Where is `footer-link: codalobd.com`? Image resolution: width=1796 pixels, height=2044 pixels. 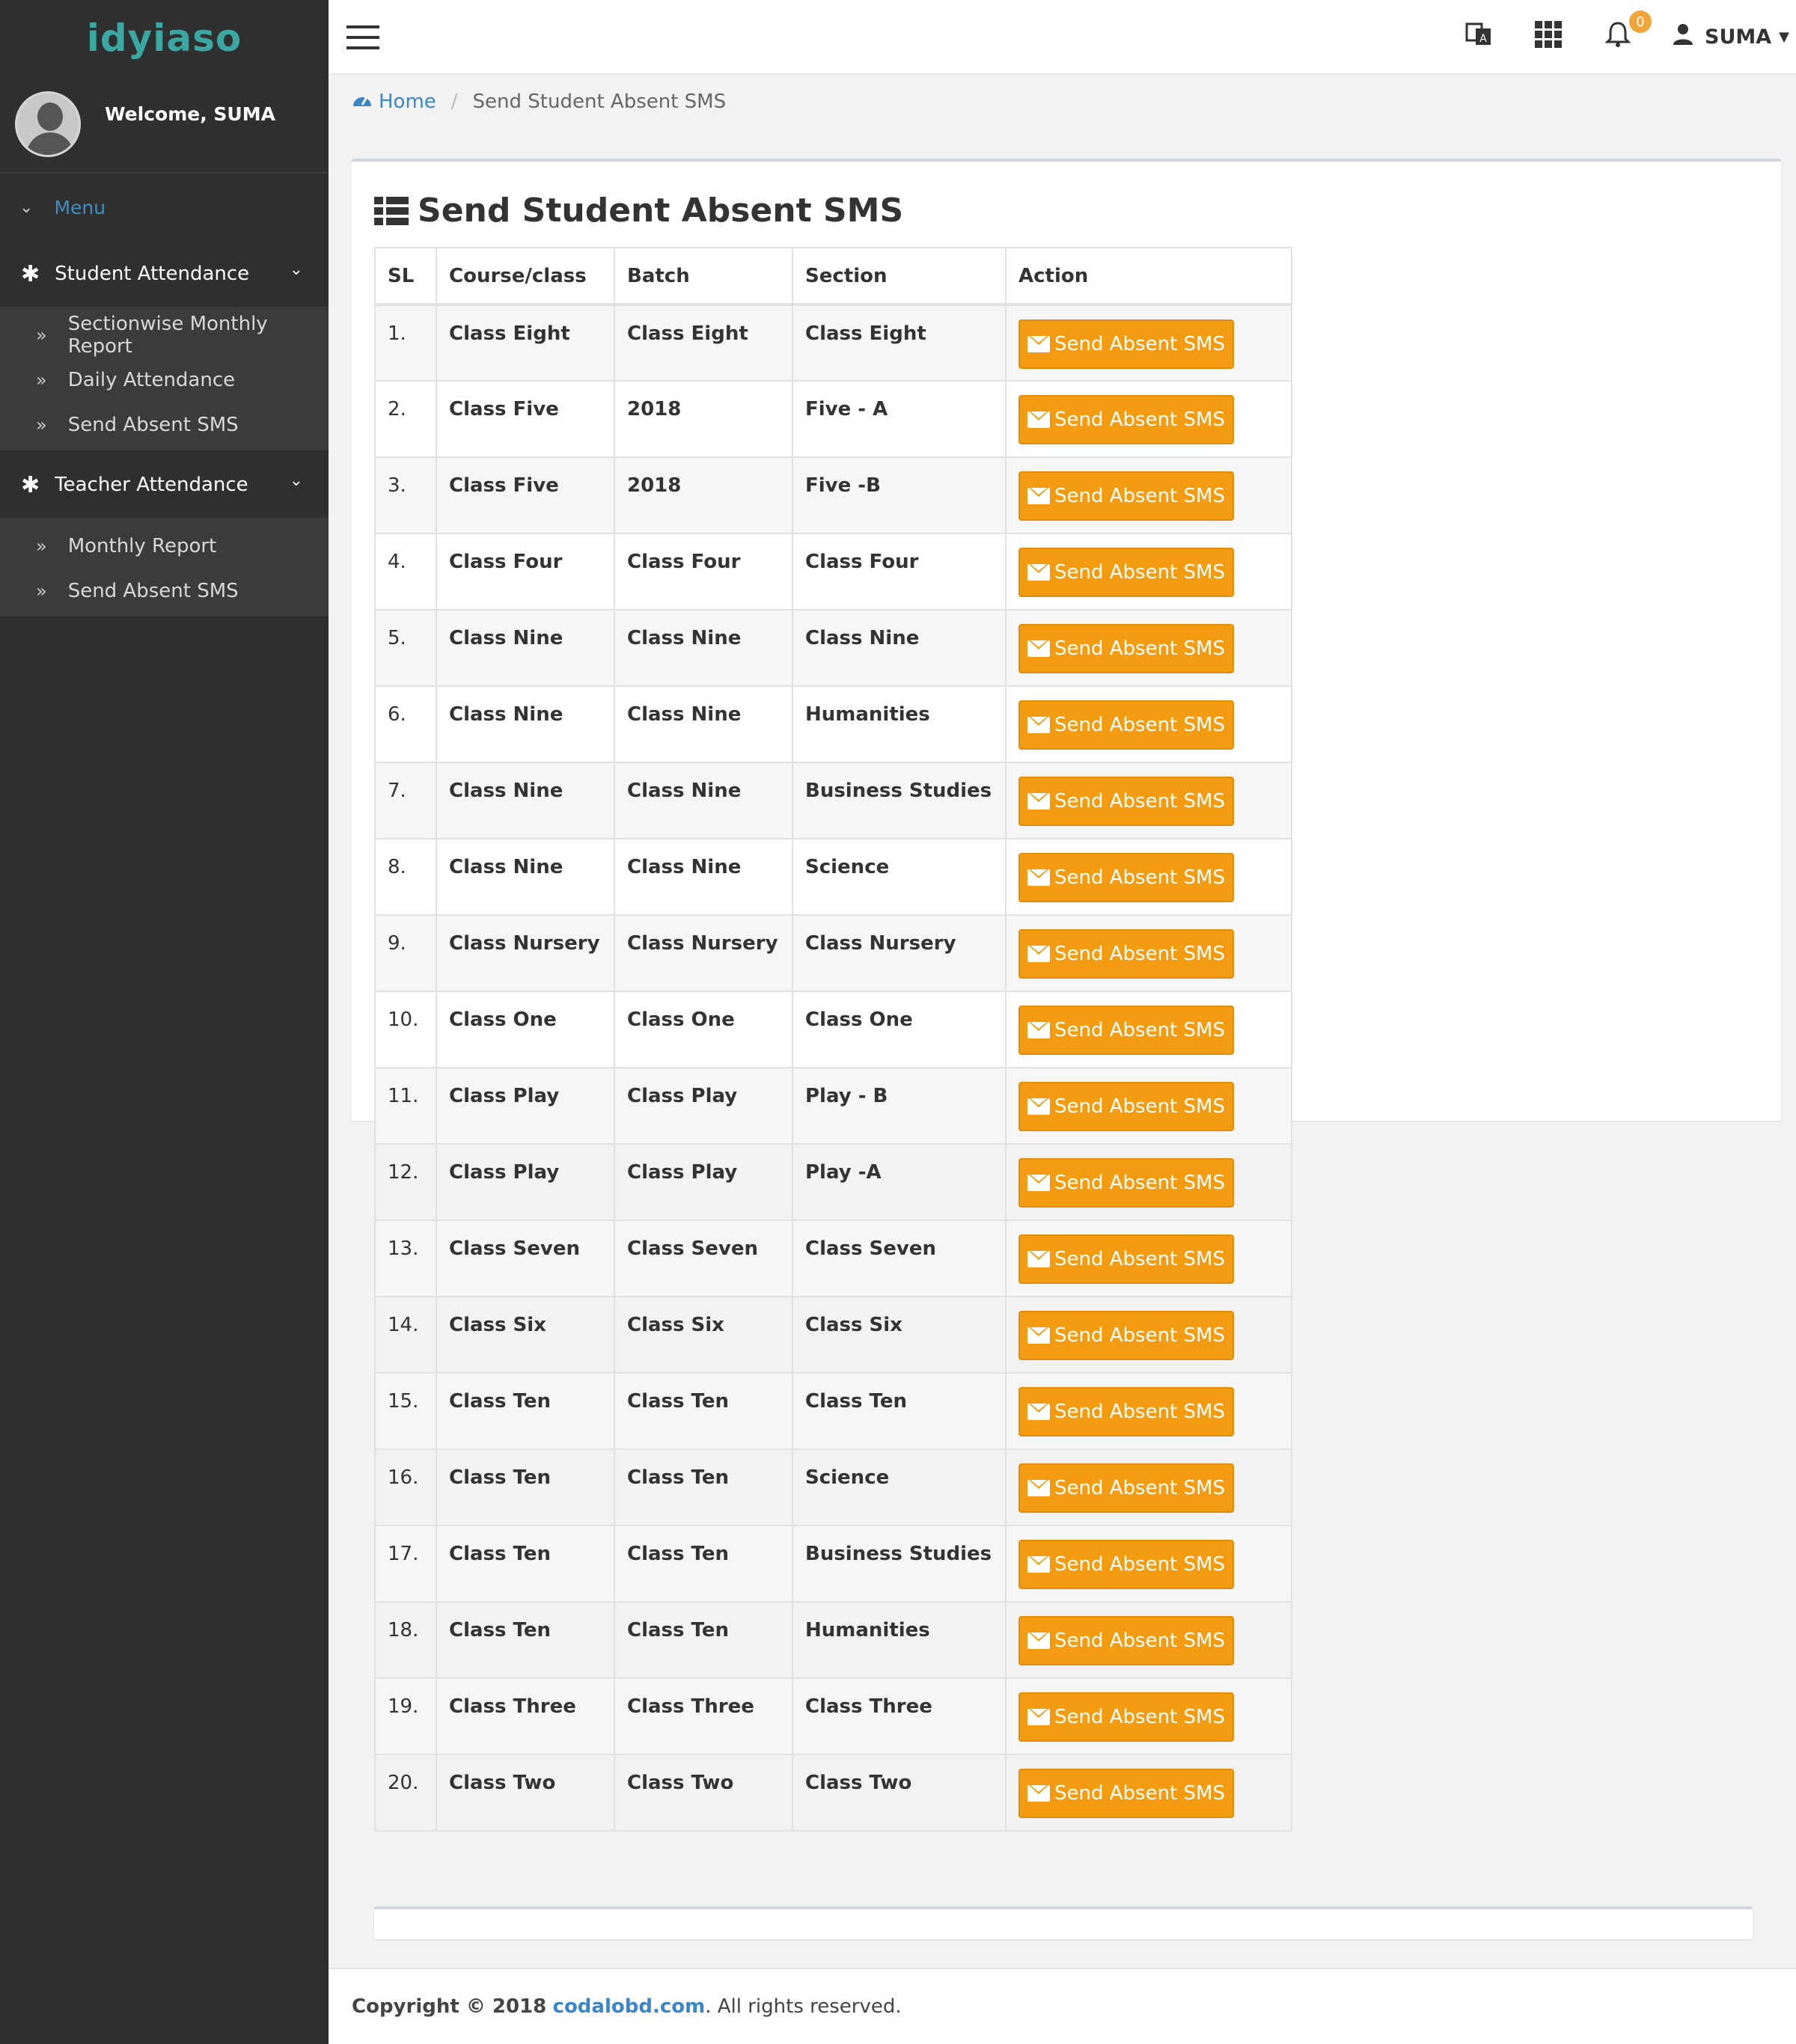
footer-link: codalobd.com is located at coordinates (629, 2006).